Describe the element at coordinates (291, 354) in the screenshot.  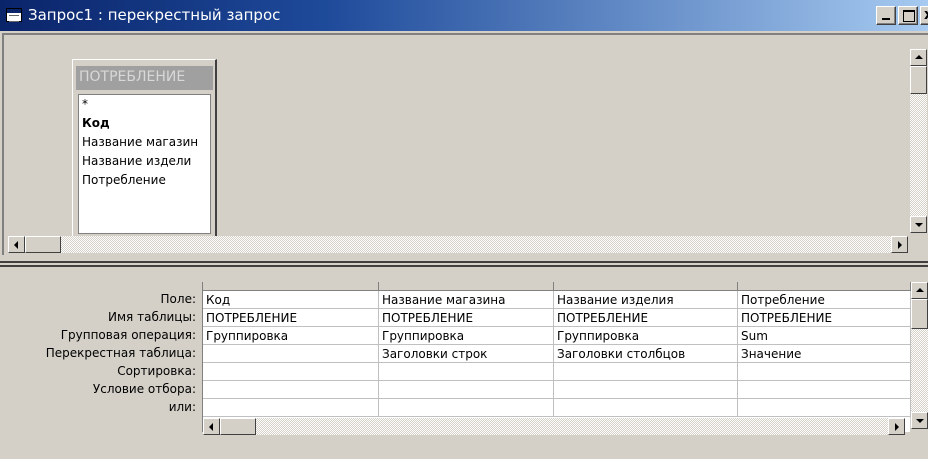
I see `grid-cell-crosstab` at that location.